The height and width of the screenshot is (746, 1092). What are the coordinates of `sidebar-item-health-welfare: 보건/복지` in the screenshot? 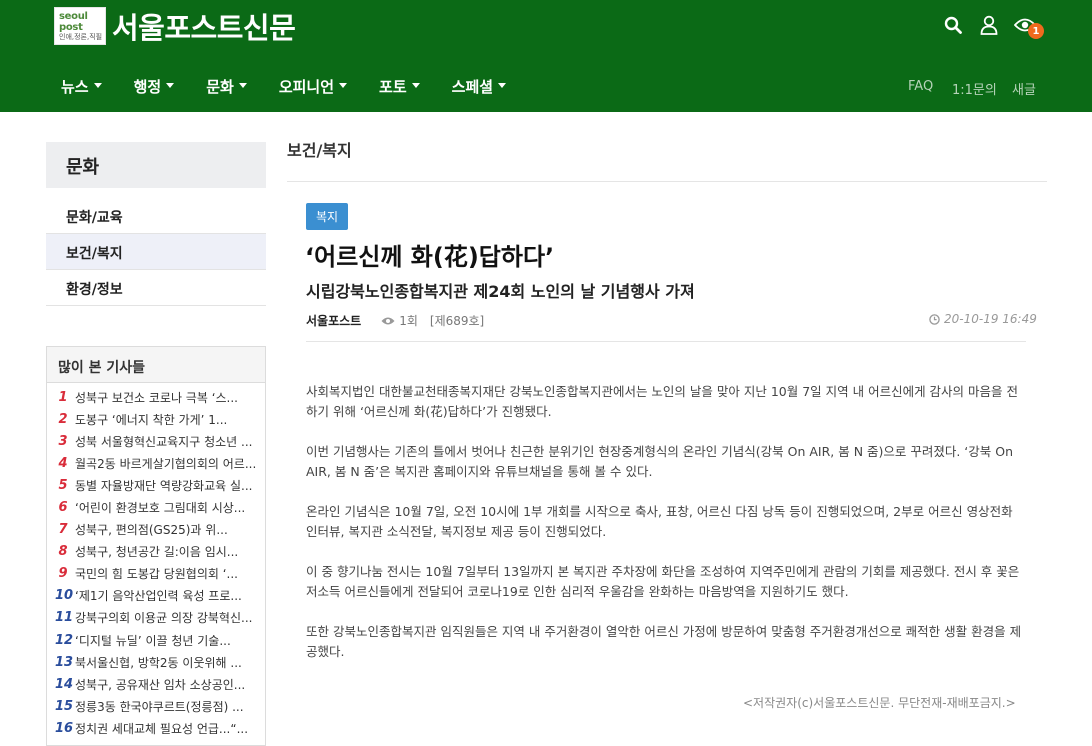 It's located at (156, 252).